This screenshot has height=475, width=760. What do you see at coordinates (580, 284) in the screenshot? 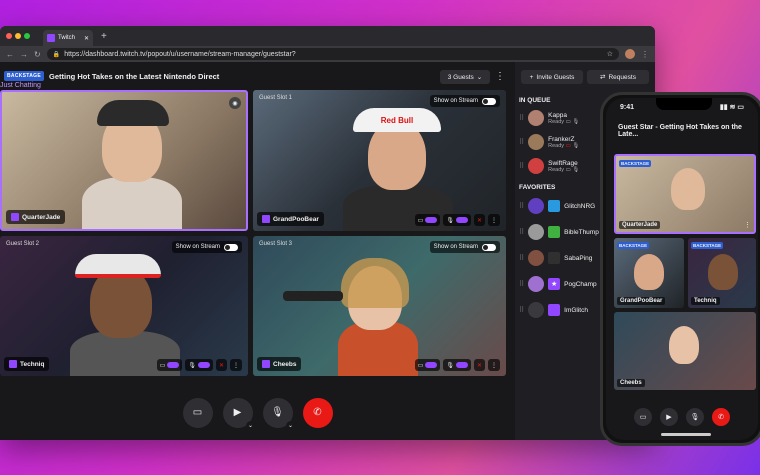
I see `favorite-name: PogChamp` at bounding box center [580, 284].